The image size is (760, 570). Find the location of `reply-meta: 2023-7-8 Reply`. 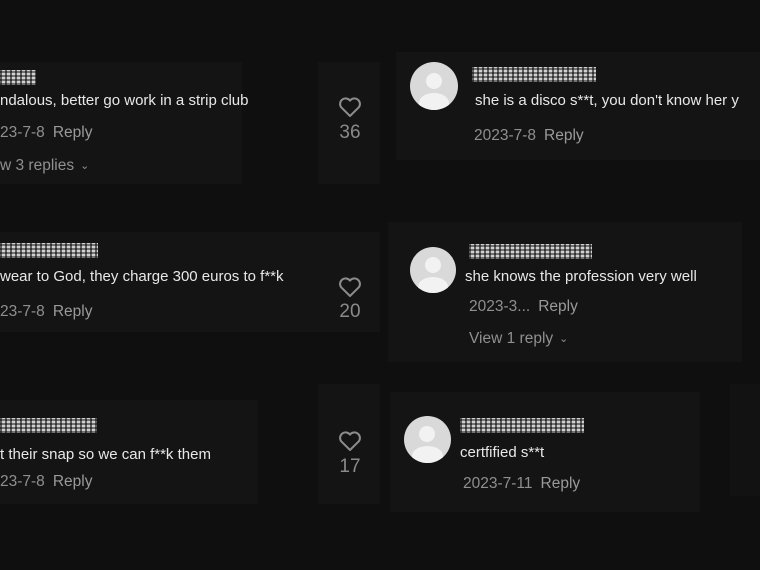

reply-meta: 2023-7-8 Reply is located at coordinates (529, 136).